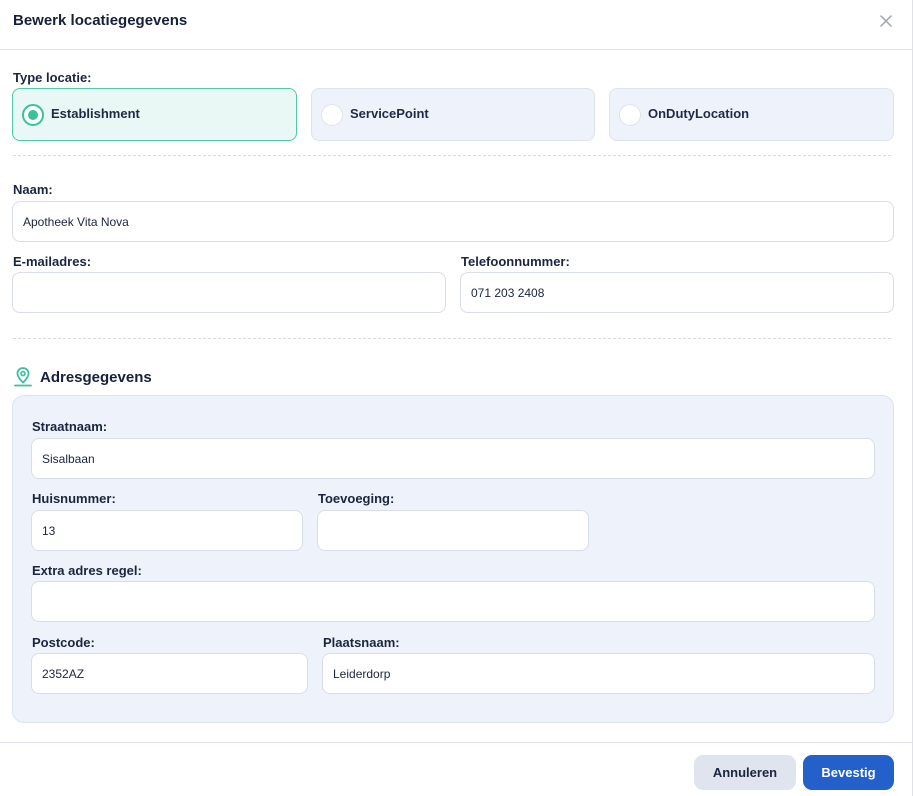 The height and width of the screenshot is (796, 913). Describe the element at coordinates (677, 292) in the screenshot. I see `phone-input: 071 203 2408` at that location.